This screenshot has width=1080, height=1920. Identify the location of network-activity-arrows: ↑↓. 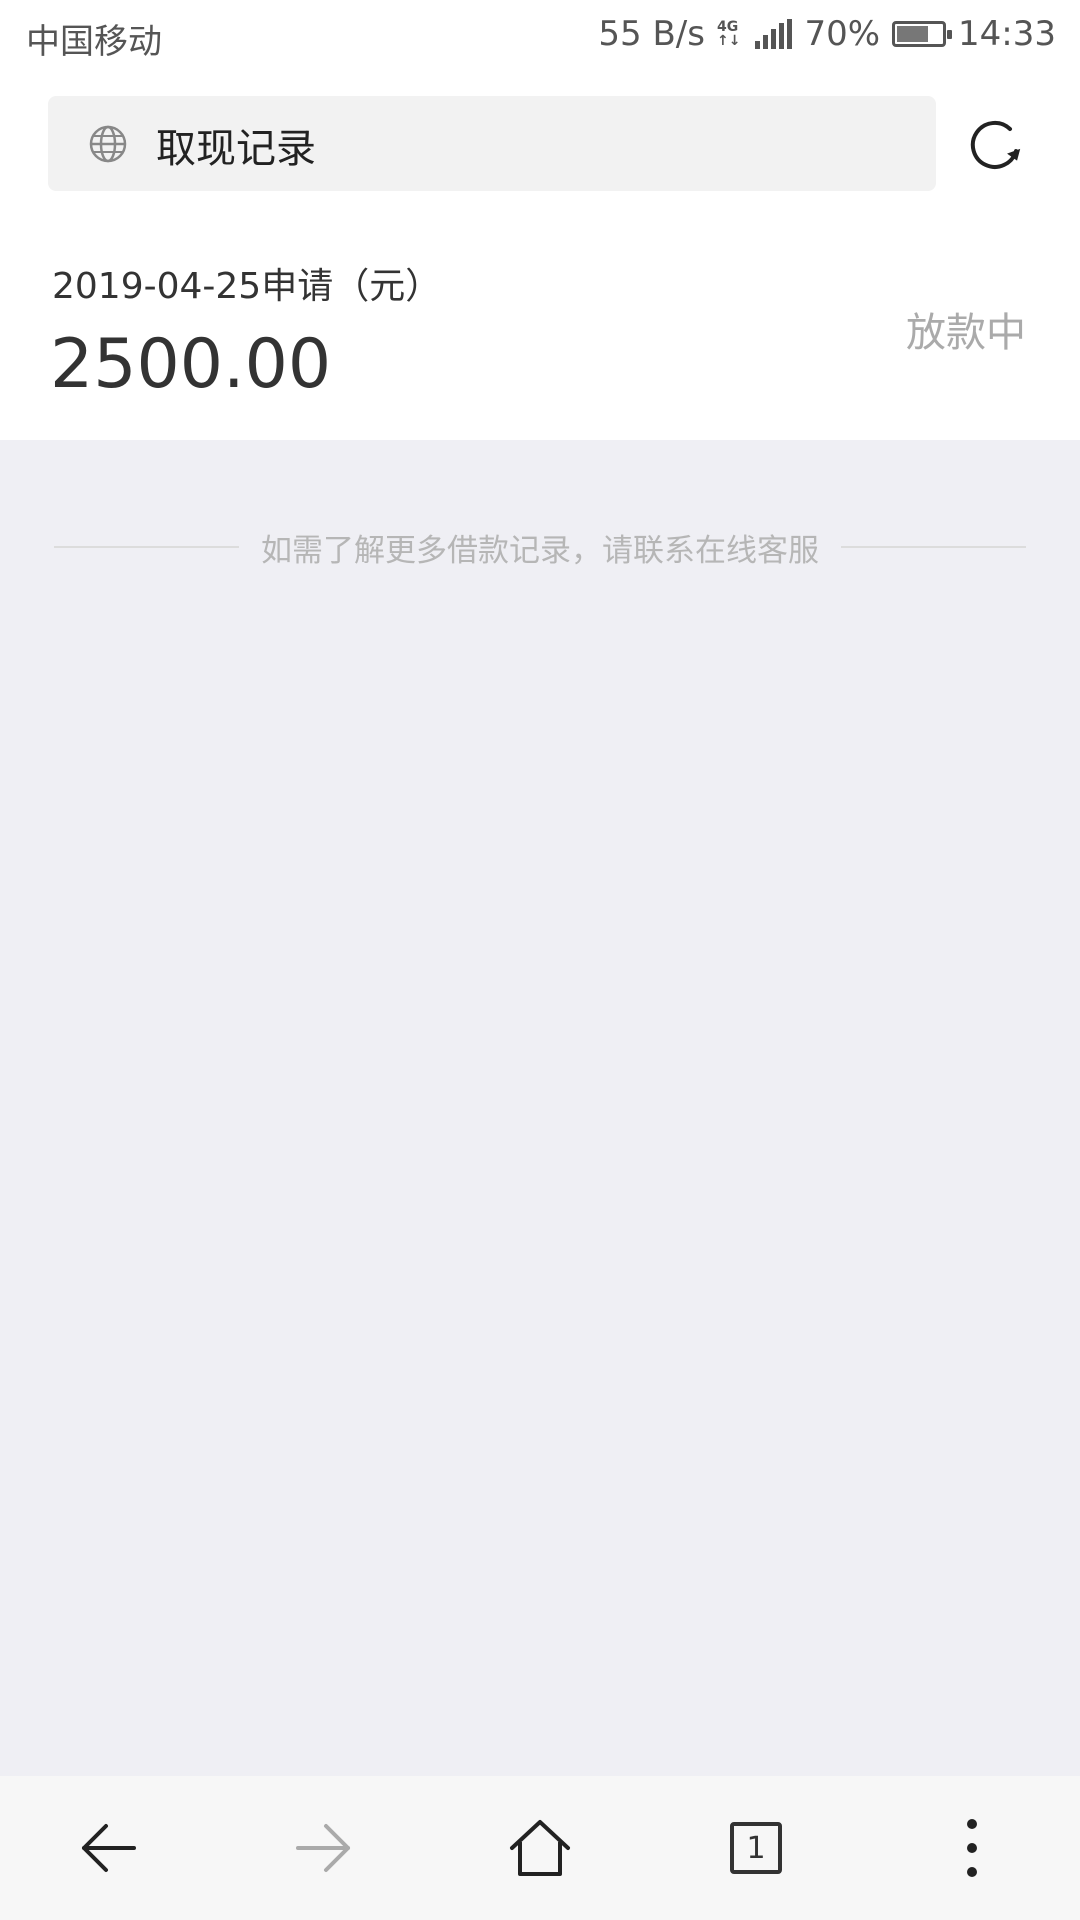
(728, 41).